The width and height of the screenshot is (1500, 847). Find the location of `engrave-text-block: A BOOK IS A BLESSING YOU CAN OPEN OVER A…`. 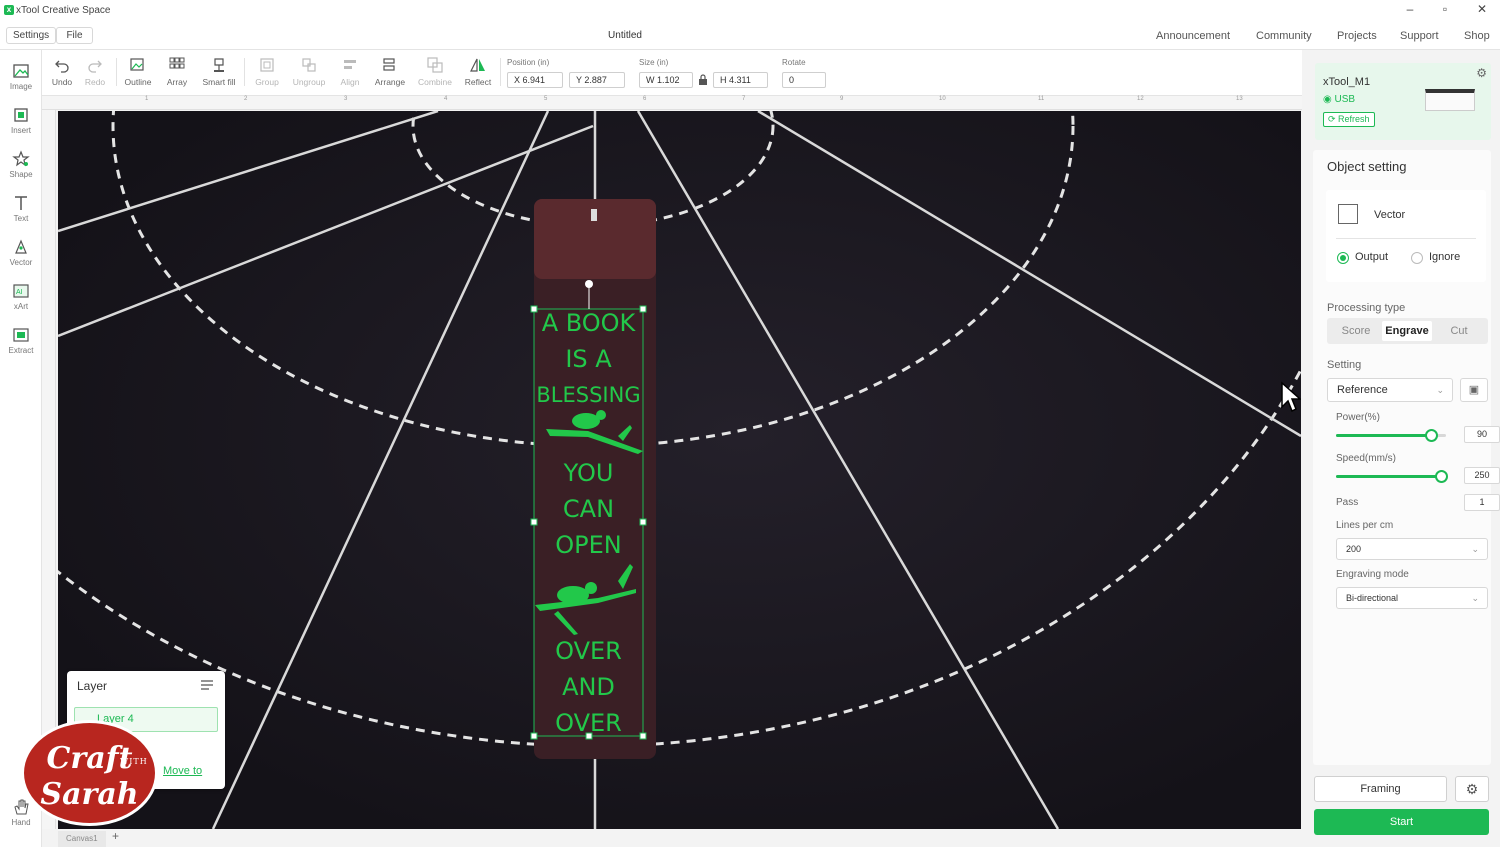

engrave-text-block: A BOOK IS A BLESSING YOU CAN OPEN OVER A… is located at coordinates (588, 523).